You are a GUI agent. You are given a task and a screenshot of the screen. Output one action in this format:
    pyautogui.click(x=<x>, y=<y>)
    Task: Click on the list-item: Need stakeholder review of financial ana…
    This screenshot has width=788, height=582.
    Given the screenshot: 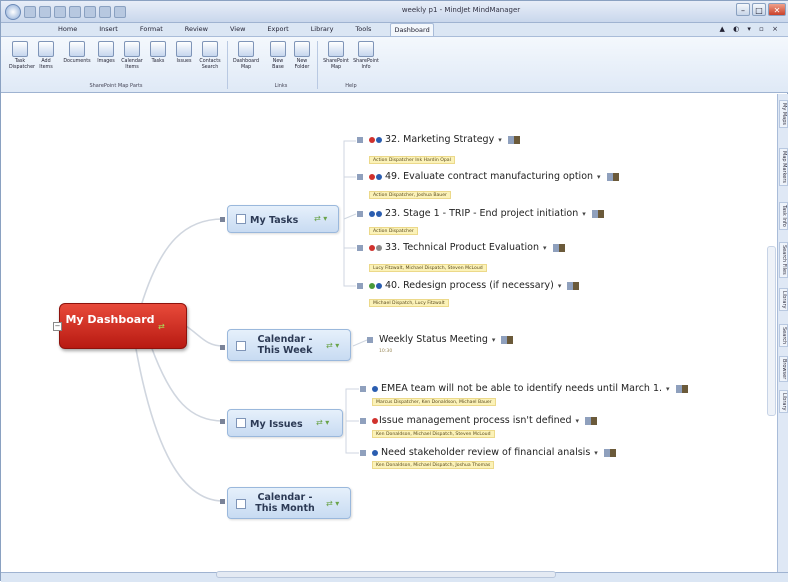 What is the action you would take?
    pyautogui.click(x=488, y=454)
    